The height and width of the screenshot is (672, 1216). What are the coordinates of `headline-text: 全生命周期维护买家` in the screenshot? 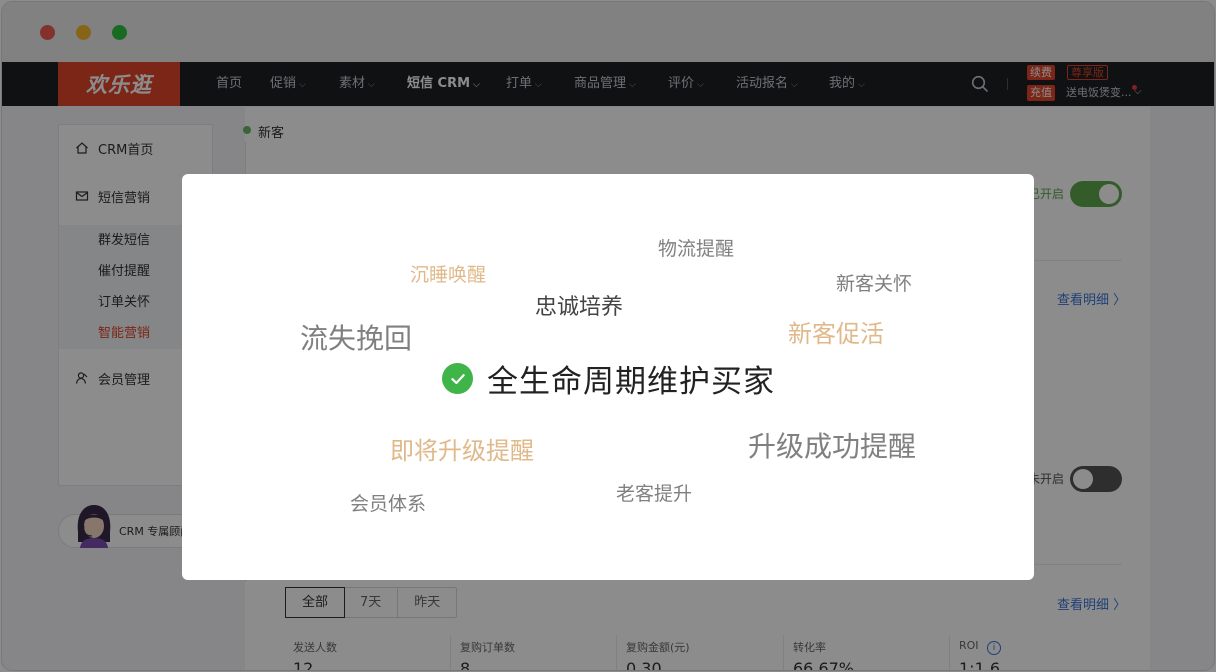 It's located at (631, 382).